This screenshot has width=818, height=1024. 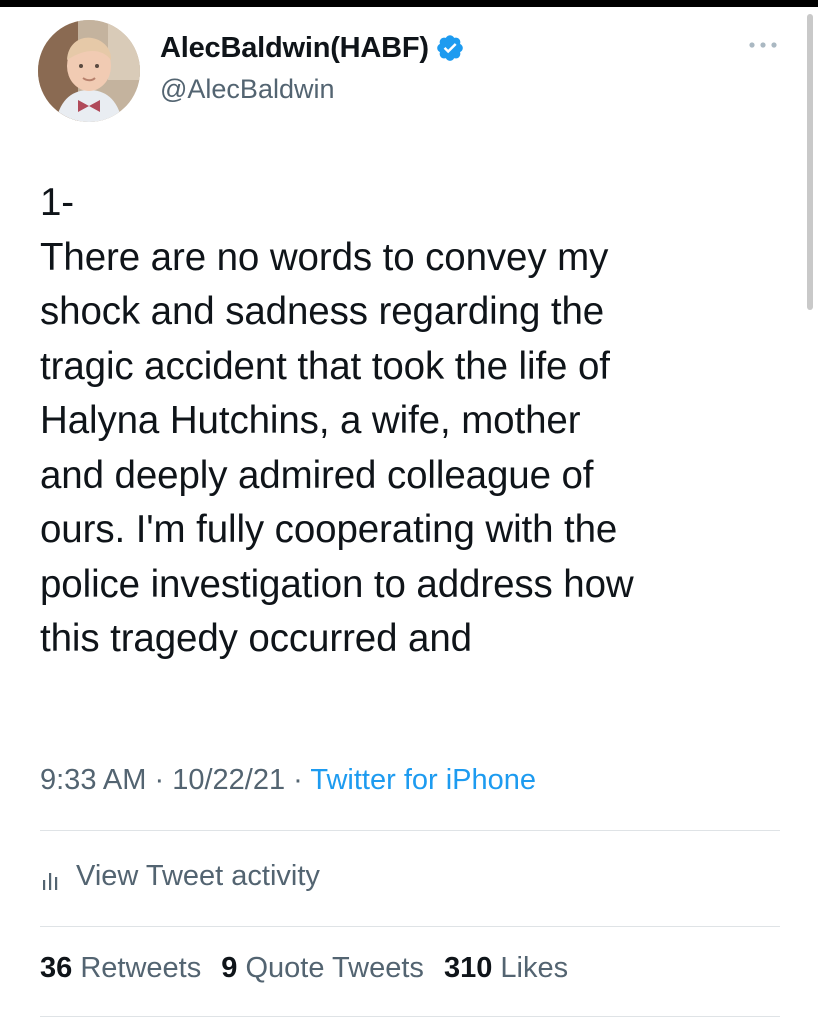 I want to click on retweets-stat: 36 Retweets, so click(x=120, y=968).